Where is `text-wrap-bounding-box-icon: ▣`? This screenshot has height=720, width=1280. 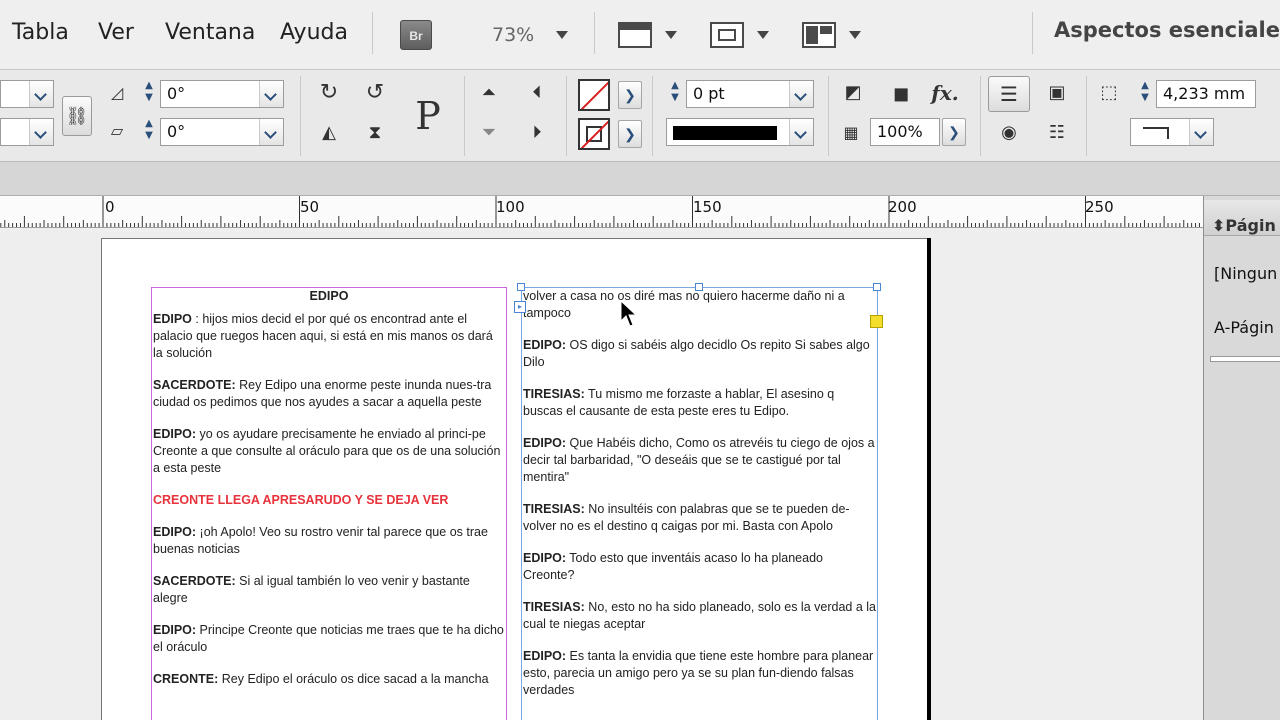
text-wrap-bounding-box-icon: ▣ is located at coordinates (1057, 93).